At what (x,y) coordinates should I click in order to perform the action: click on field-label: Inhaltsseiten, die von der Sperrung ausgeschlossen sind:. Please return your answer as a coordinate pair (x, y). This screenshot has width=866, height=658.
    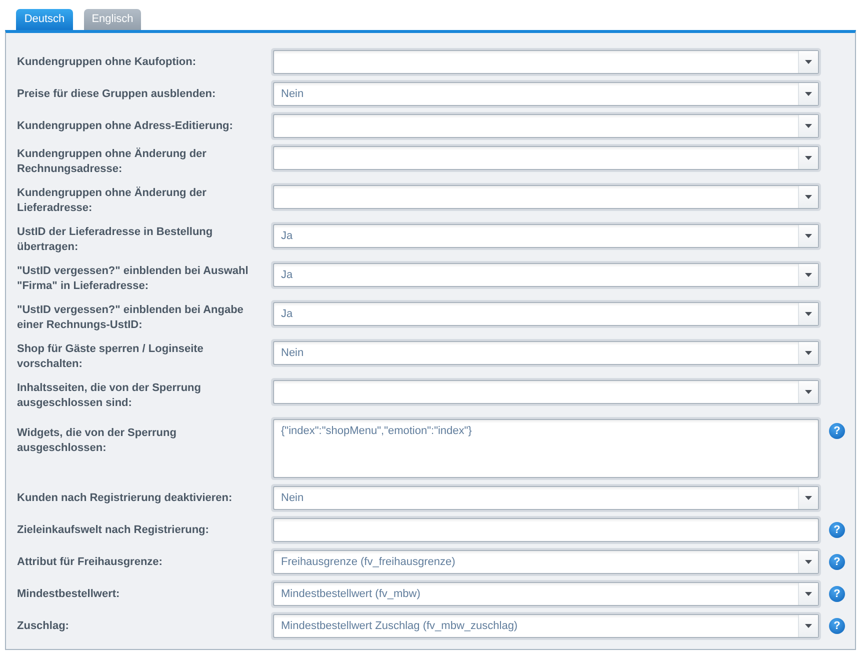
    Looking at the image, I should click on (109, 396).